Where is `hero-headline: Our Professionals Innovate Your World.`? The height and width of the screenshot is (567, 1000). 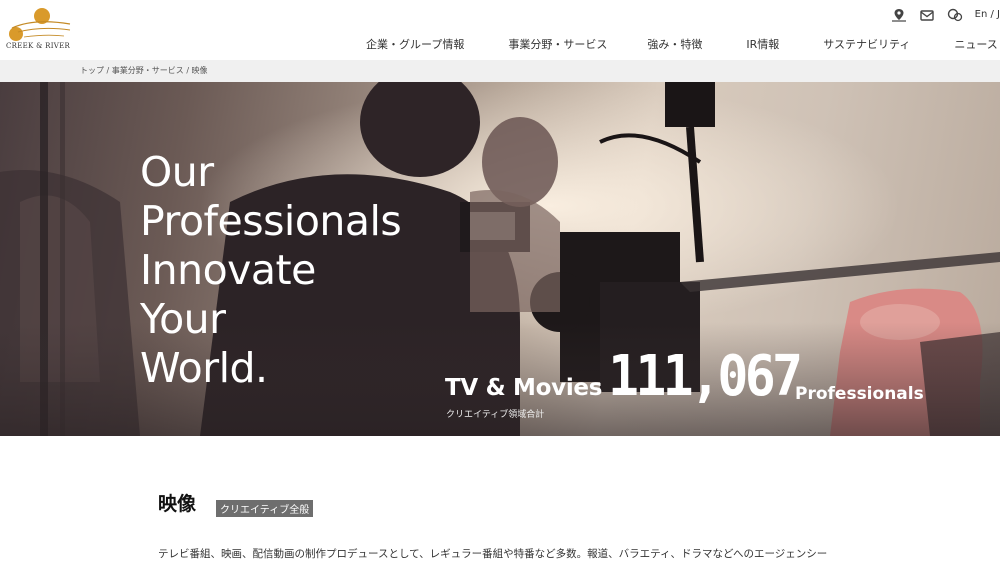
hero-headline: Our Professionals Innovate Your World. is located at coordinates (300, 270).